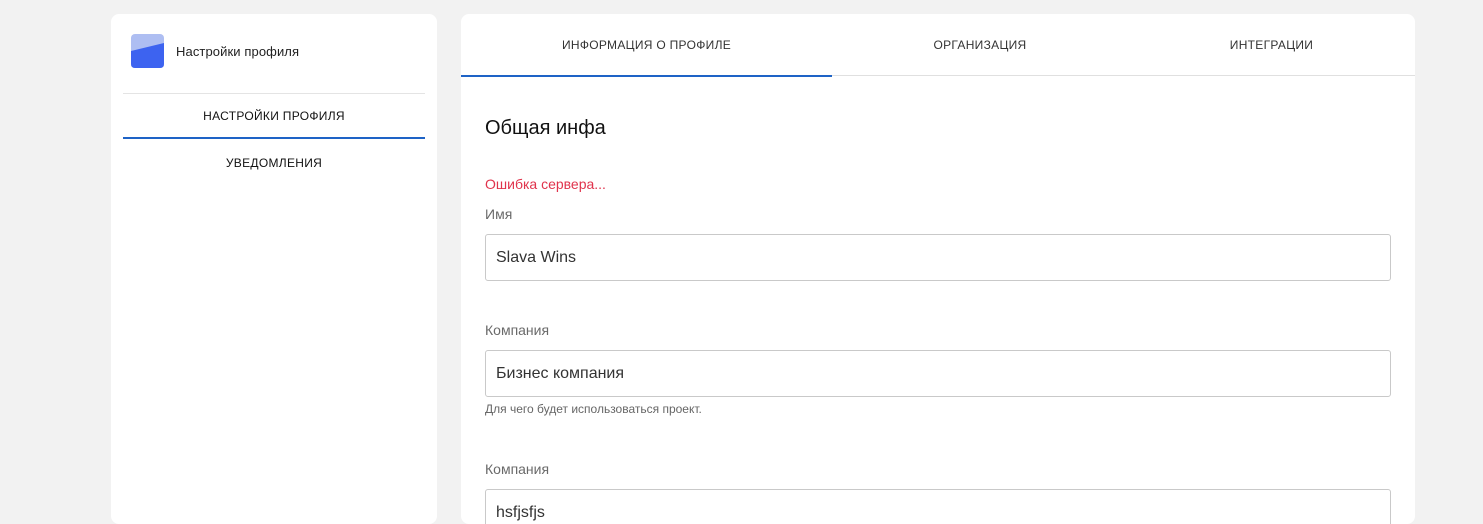 This screenshot has width=1483, height=524. I want to click on sidebar-item-notifications: УВЕДОМЛЕНИЯ, so click(274, 162).